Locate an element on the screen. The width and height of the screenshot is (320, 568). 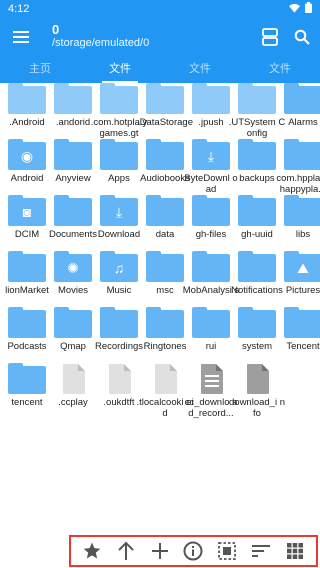
storage-button is located at coordinates (270, 37).